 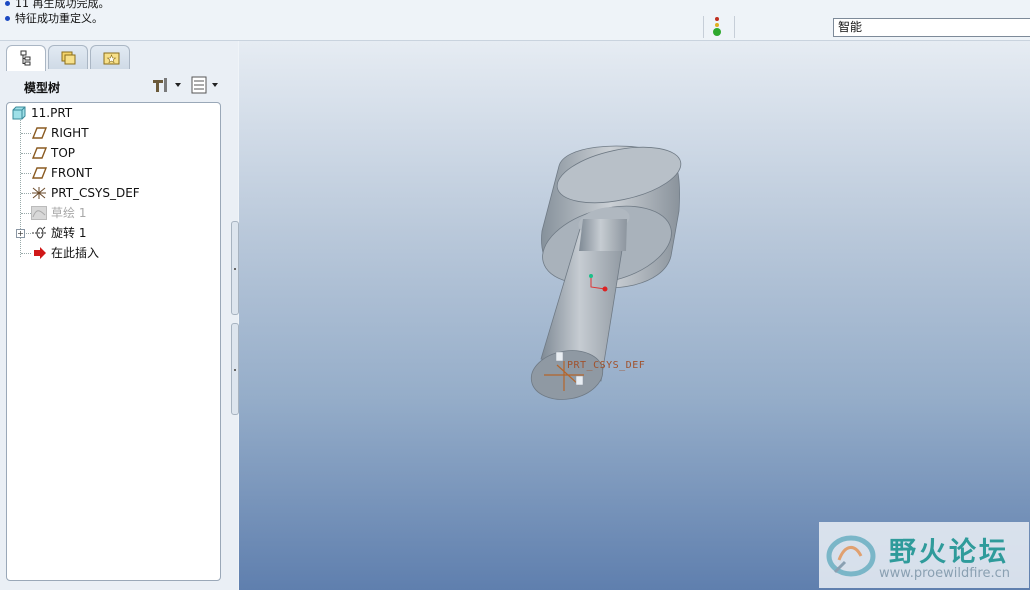 I want to click on tree-item-label: PRT_CSYS_DEF, so click(x=95, y=193).